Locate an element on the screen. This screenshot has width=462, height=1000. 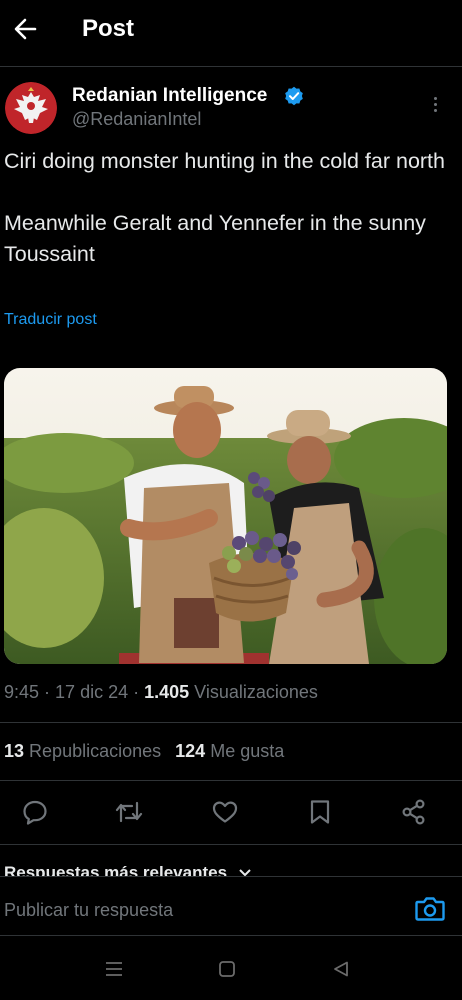
repost-icon is located at coordinates (129, 812).